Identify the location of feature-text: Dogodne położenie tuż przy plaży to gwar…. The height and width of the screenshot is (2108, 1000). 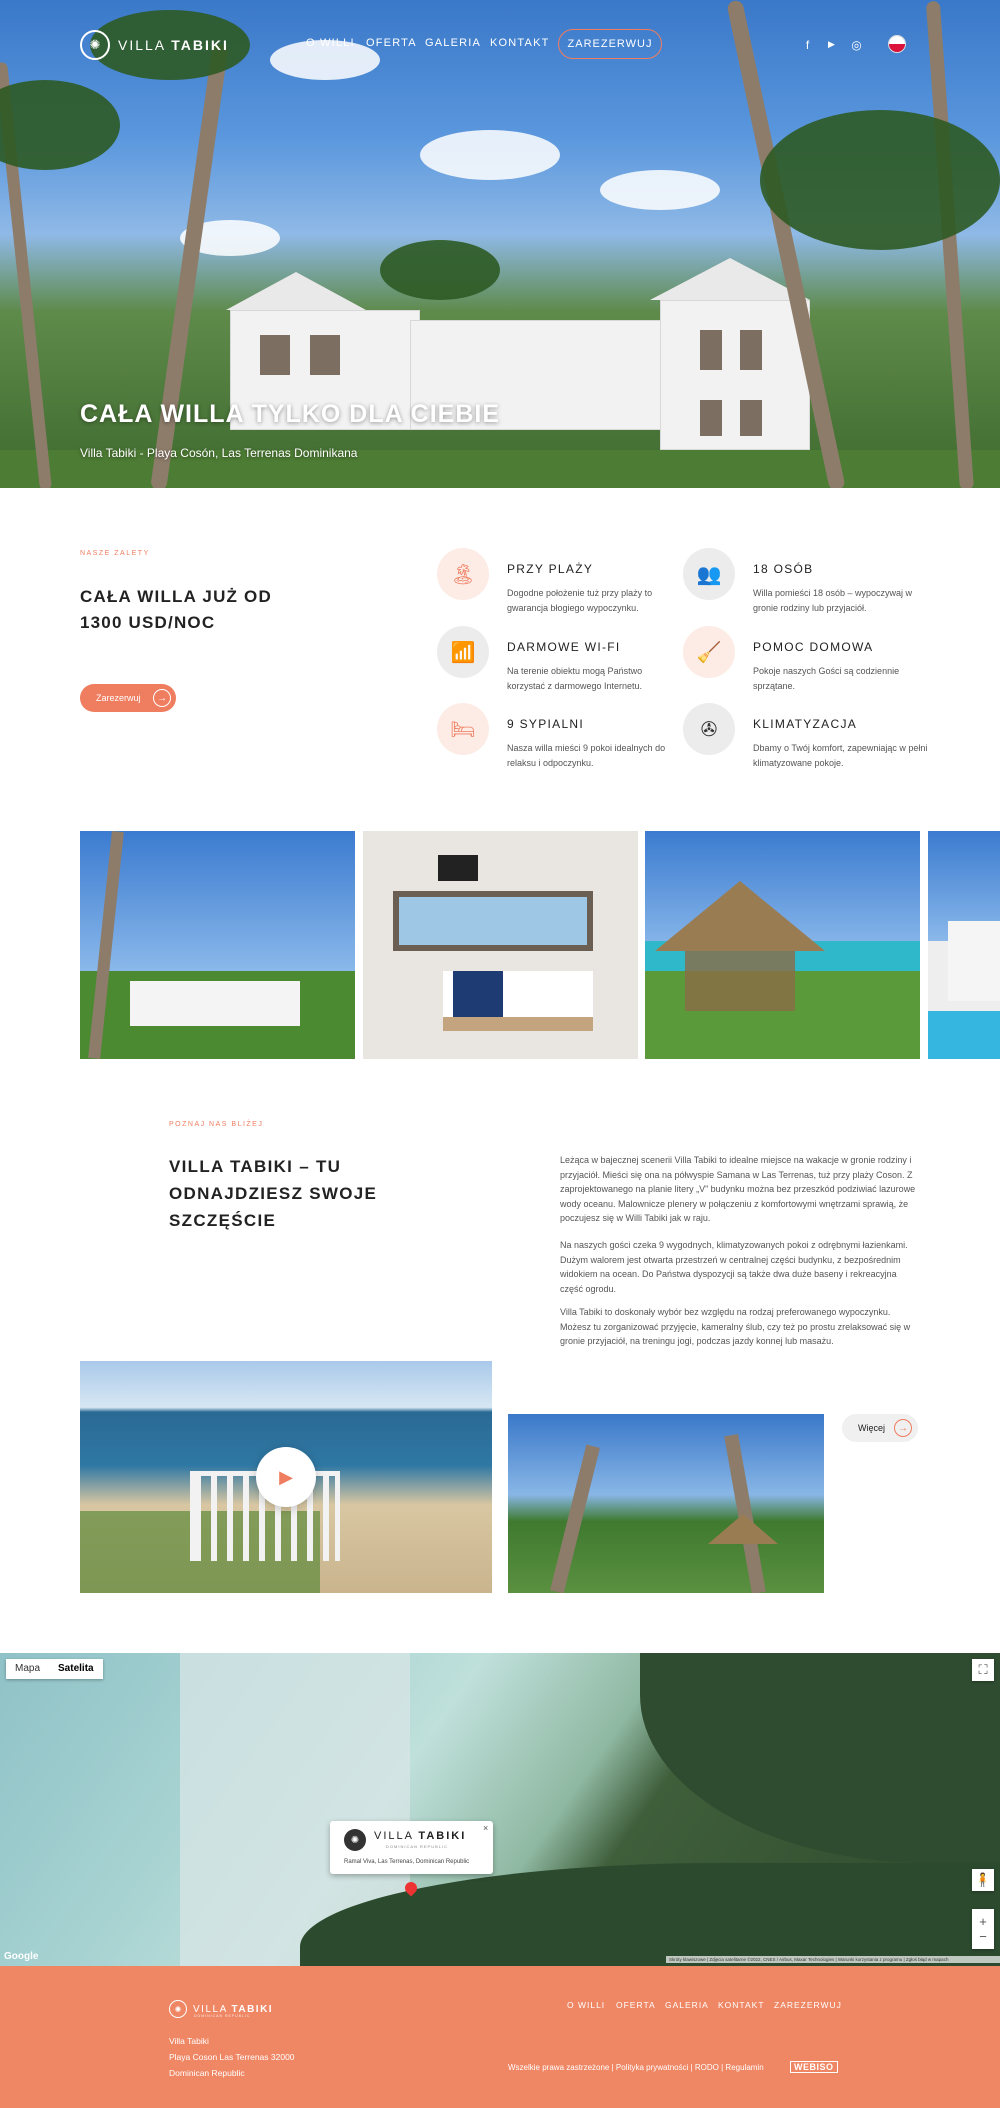
(580, 600).